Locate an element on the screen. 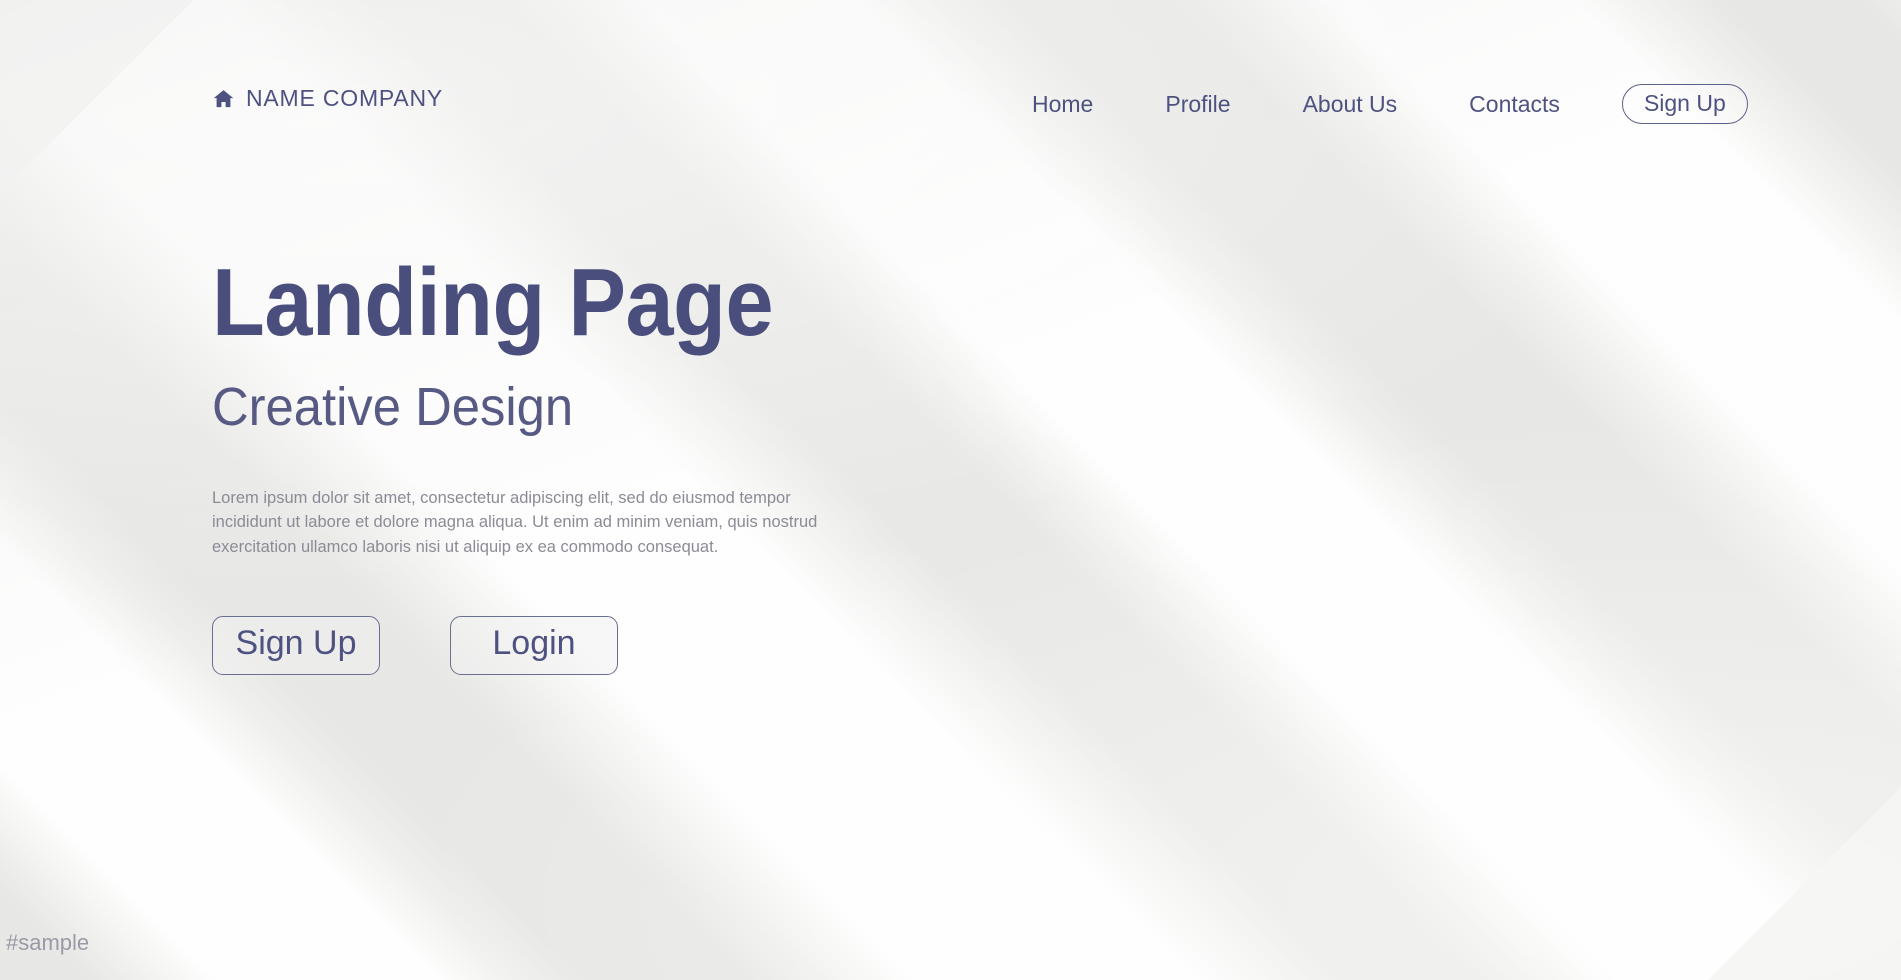  hero-actions: Sign Up Login is located at coordinates (662, 645).